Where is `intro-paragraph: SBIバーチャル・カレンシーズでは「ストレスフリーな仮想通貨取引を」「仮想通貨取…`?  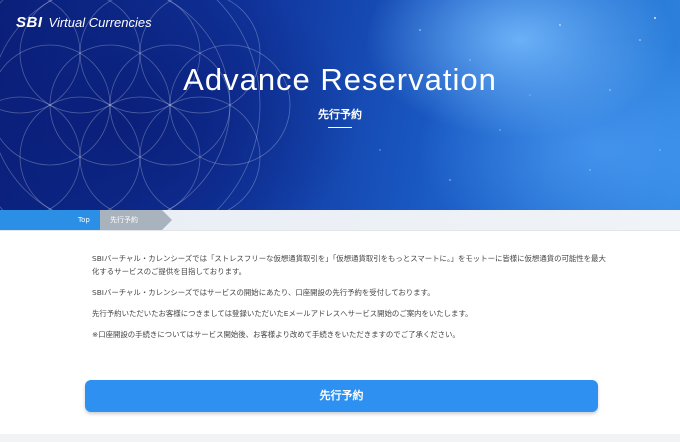
intro-paragraph: SBIバーチャル・カレンシーズでは「ストレスフリーな仮想通貨取引を」「仮想通貨取… is located at coordinates (349, 265).